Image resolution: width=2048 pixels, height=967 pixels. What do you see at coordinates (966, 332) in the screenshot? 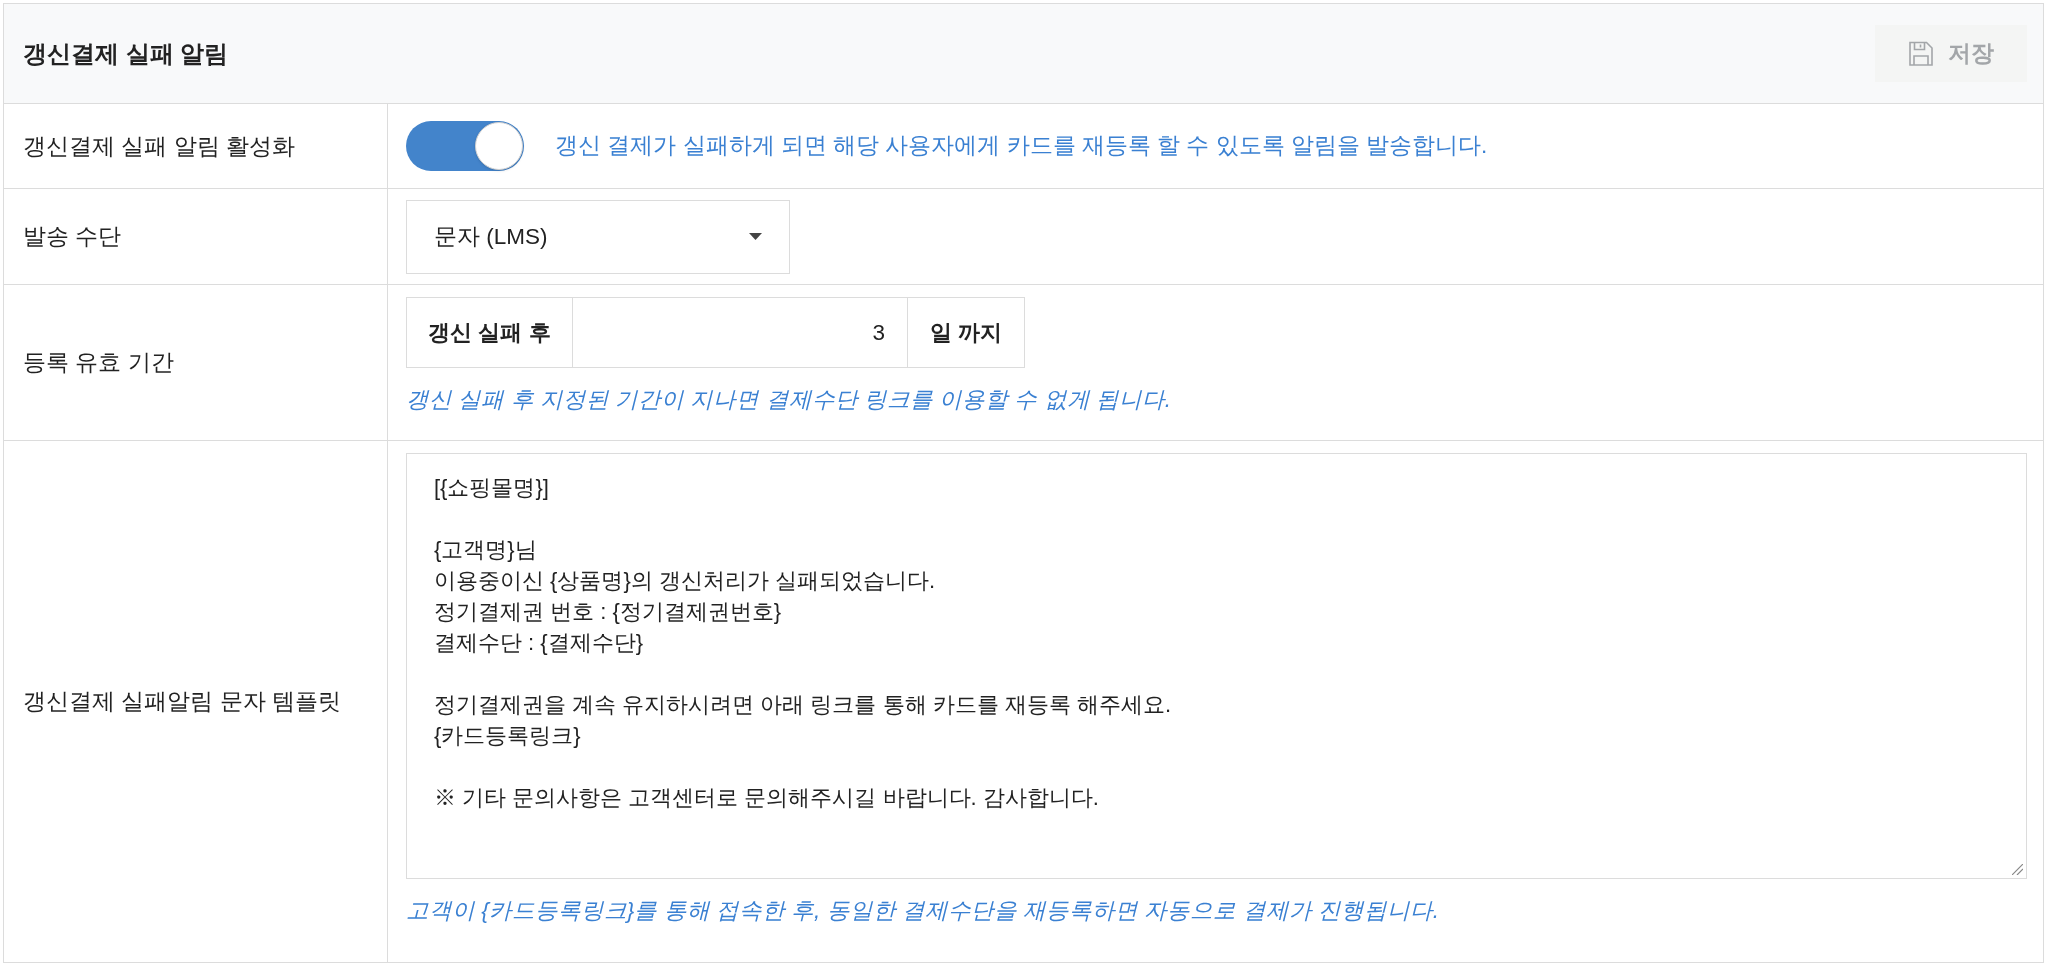
I see `suffix-label: 일 까지` at bounding box center [966, 332].